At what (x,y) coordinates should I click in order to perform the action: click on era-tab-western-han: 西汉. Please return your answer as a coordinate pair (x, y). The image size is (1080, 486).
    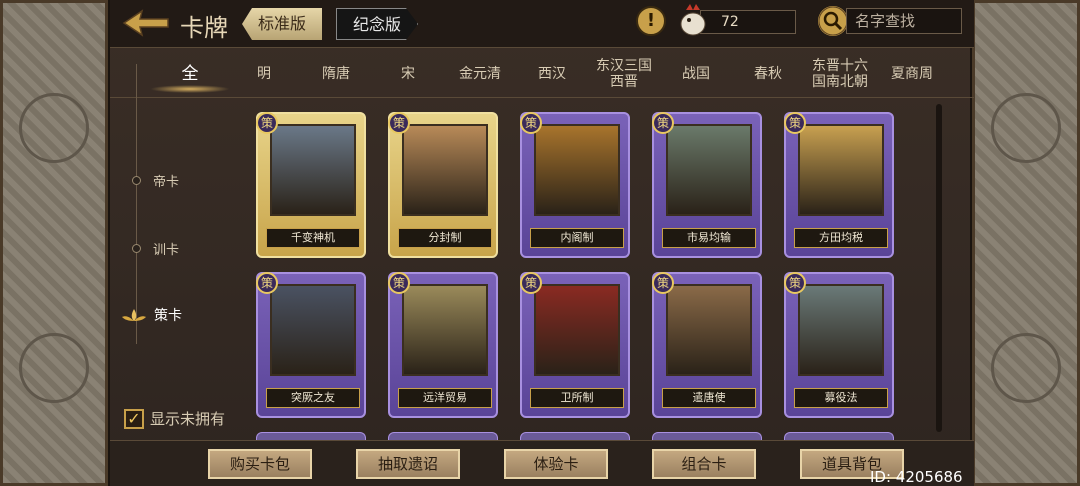
    Looking at the image, I should click on (552, 74).